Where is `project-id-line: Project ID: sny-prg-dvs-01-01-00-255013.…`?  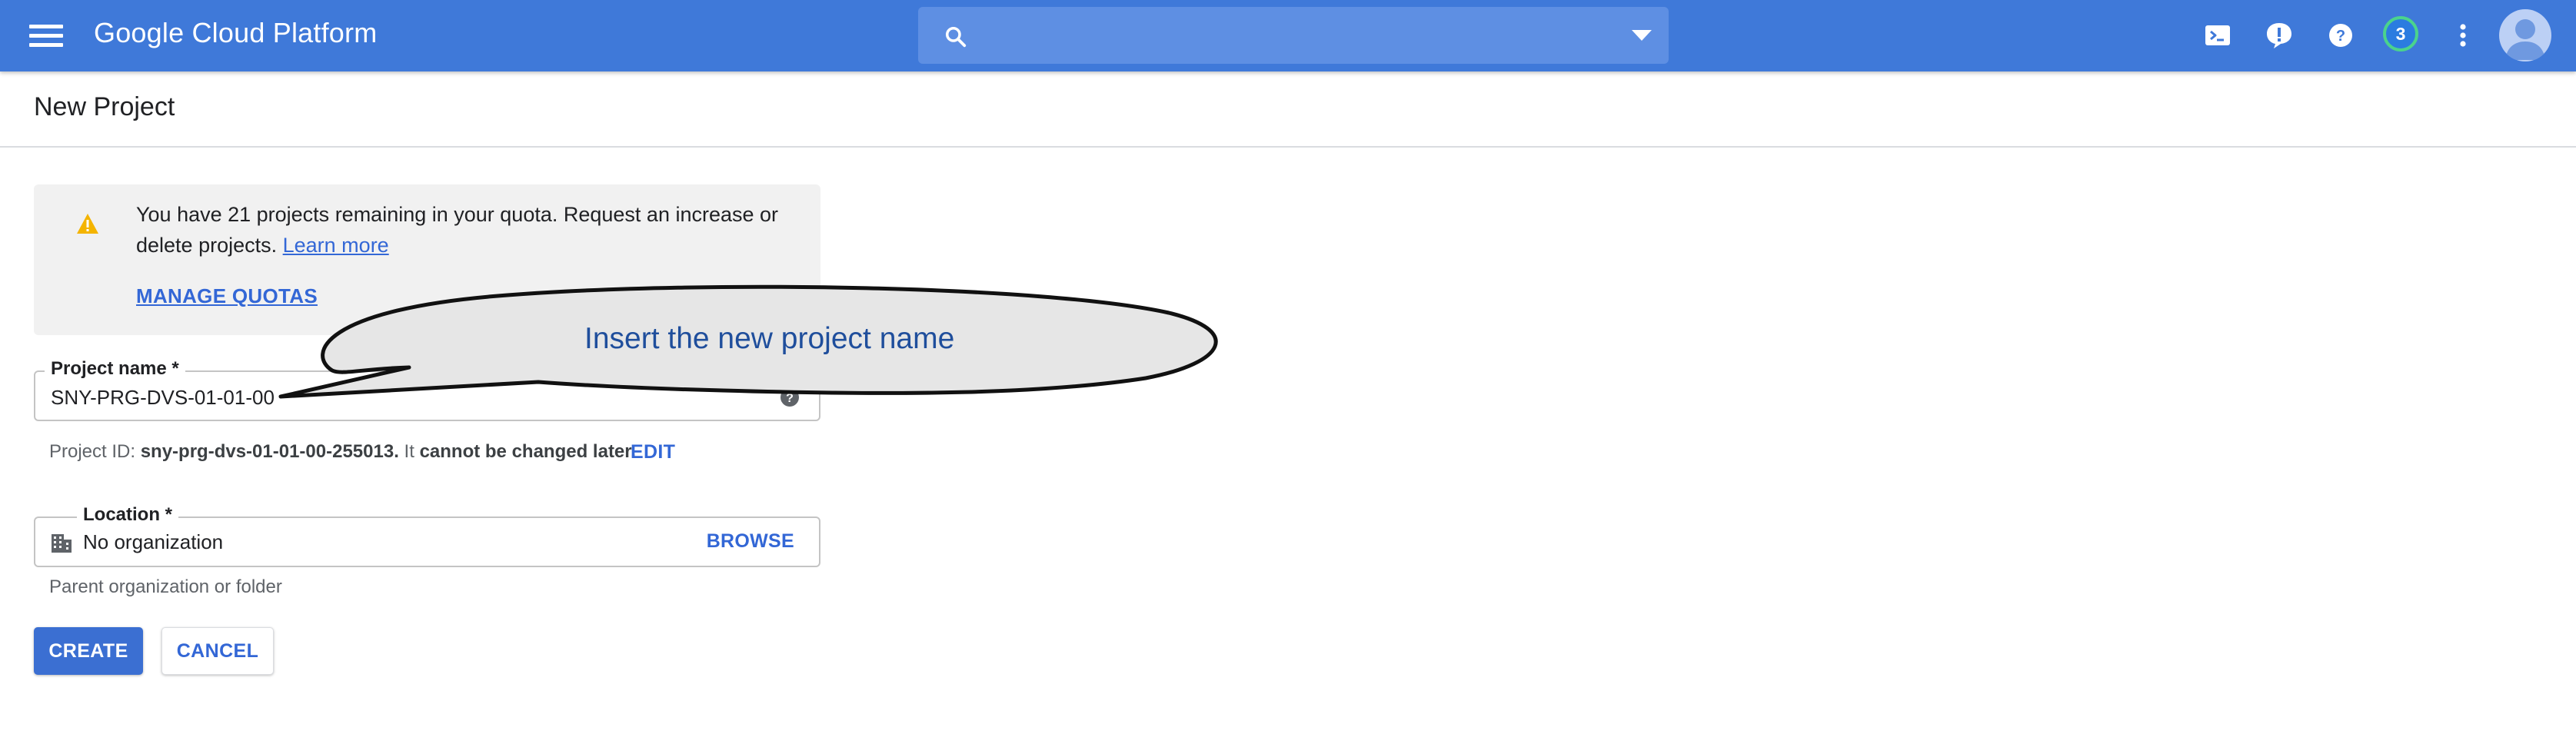 project-id-line: Project ID: sny-prg-dvs-01-01-00-255013.… is located at coordinates (342, 452).